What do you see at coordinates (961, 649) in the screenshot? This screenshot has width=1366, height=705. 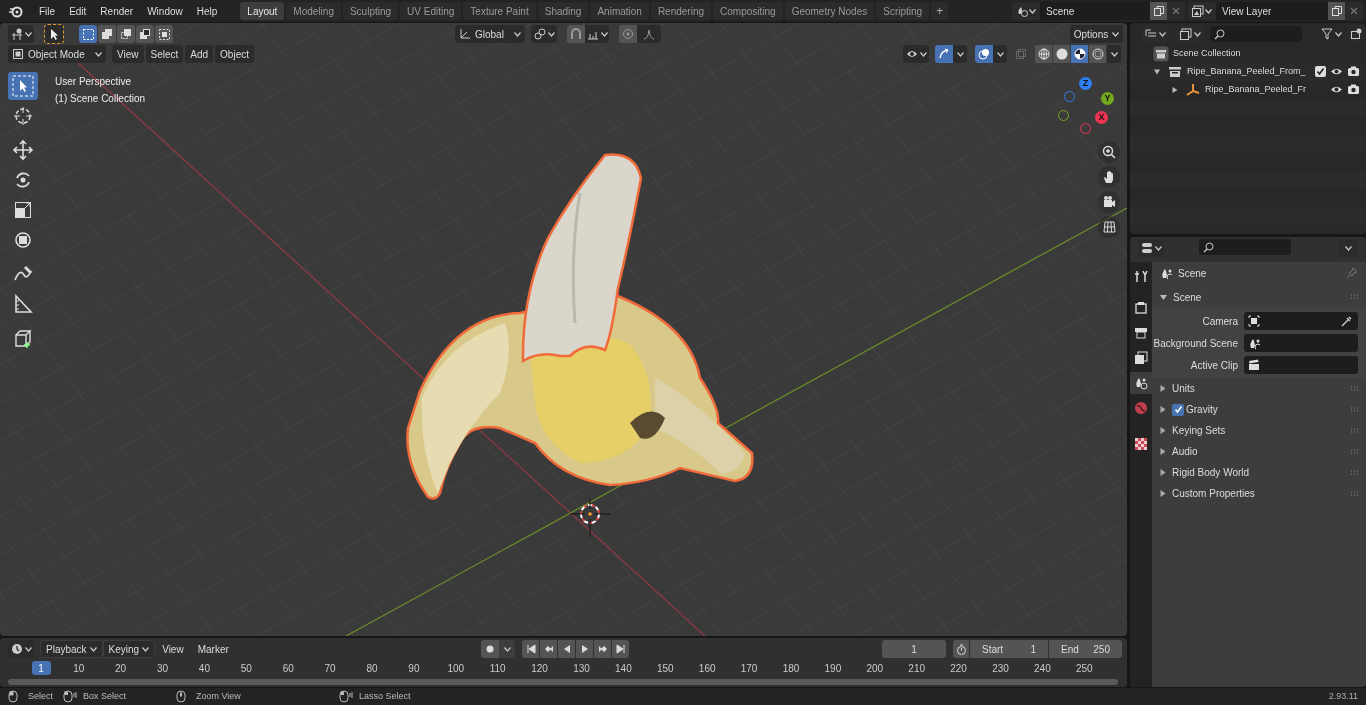 I see `preview-range-button` at bounding box center [961, 649].